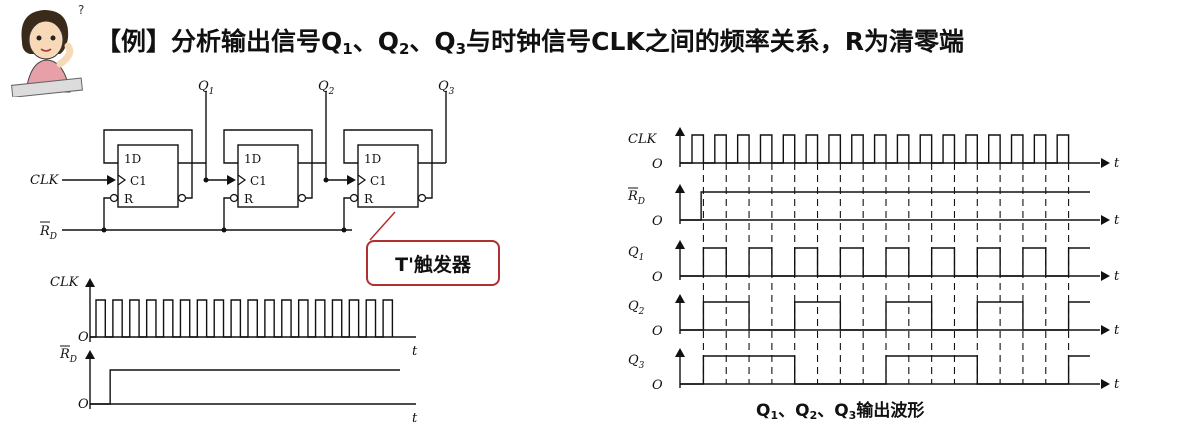 The width and height of the screenshot is (1202, 425). Describe the element at coordinates (415, 351) in the screenshot. I see `left-t-label-clk: t` at that location.